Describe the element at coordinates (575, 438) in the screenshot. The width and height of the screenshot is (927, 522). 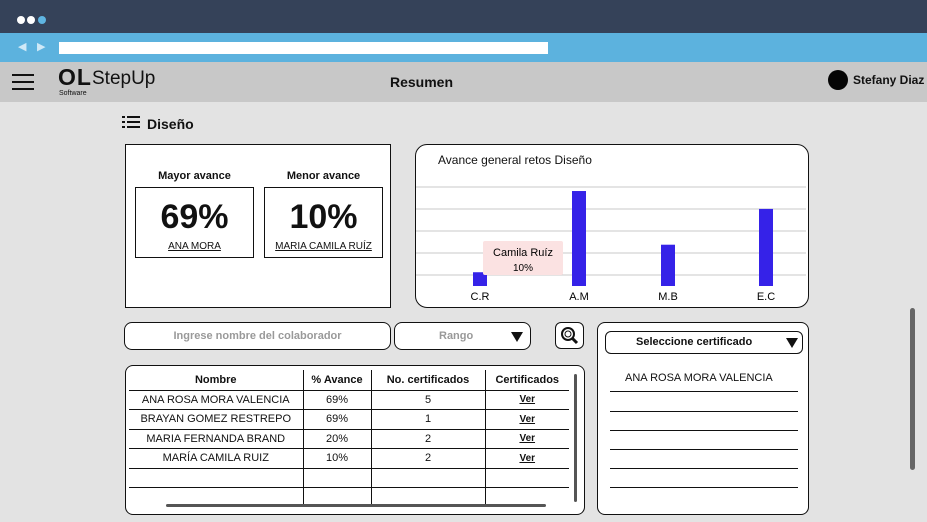
I see `table-vertical-scrollbar` at that location.